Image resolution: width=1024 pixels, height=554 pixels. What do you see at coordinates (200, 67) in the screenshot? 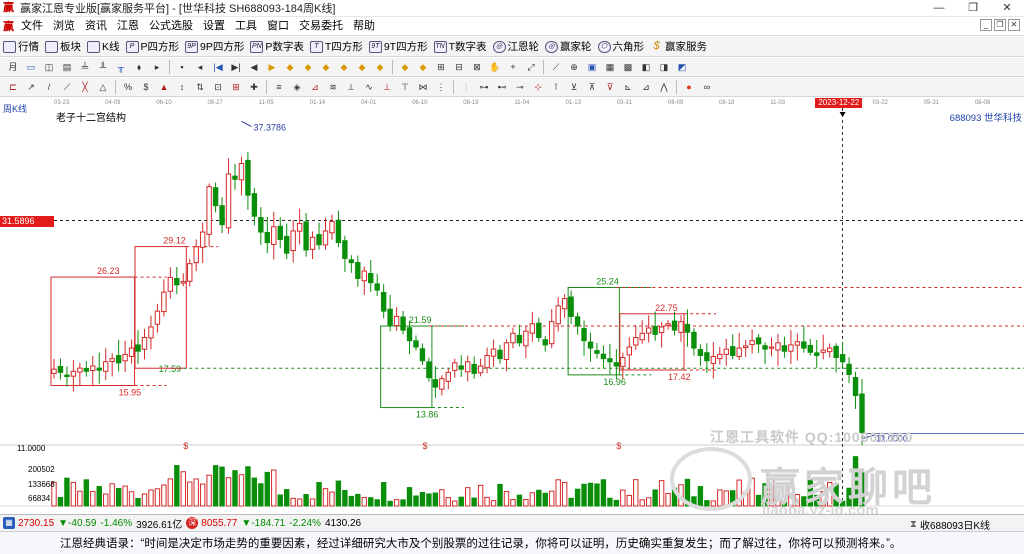
I see `drawing-tool-icon: ◂` at bounding box center [200, 67].